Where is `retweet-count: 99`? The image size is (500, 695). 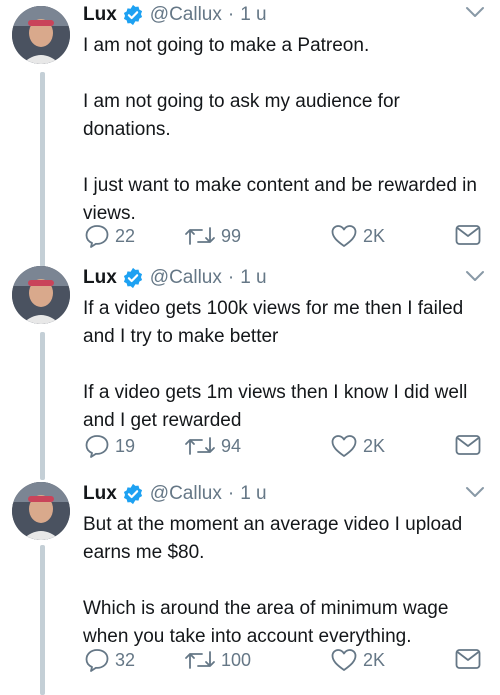 retweet-count: 99 is located at coordinates (231, 235).